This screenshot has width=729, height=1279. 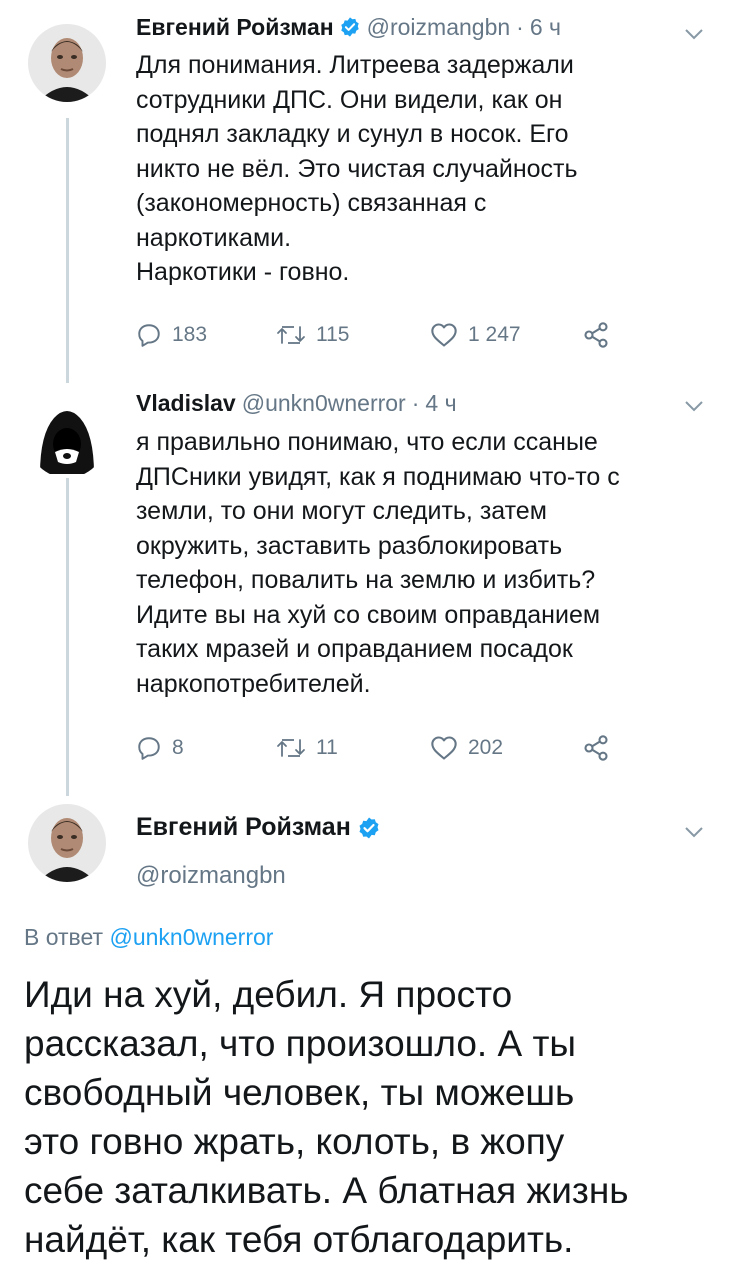 What do you see at coordinates (299, 1239) in the screenshot?
I see `text-line: найдёт, как тебя отблагодарить.` at bounding box center [299, 1239].